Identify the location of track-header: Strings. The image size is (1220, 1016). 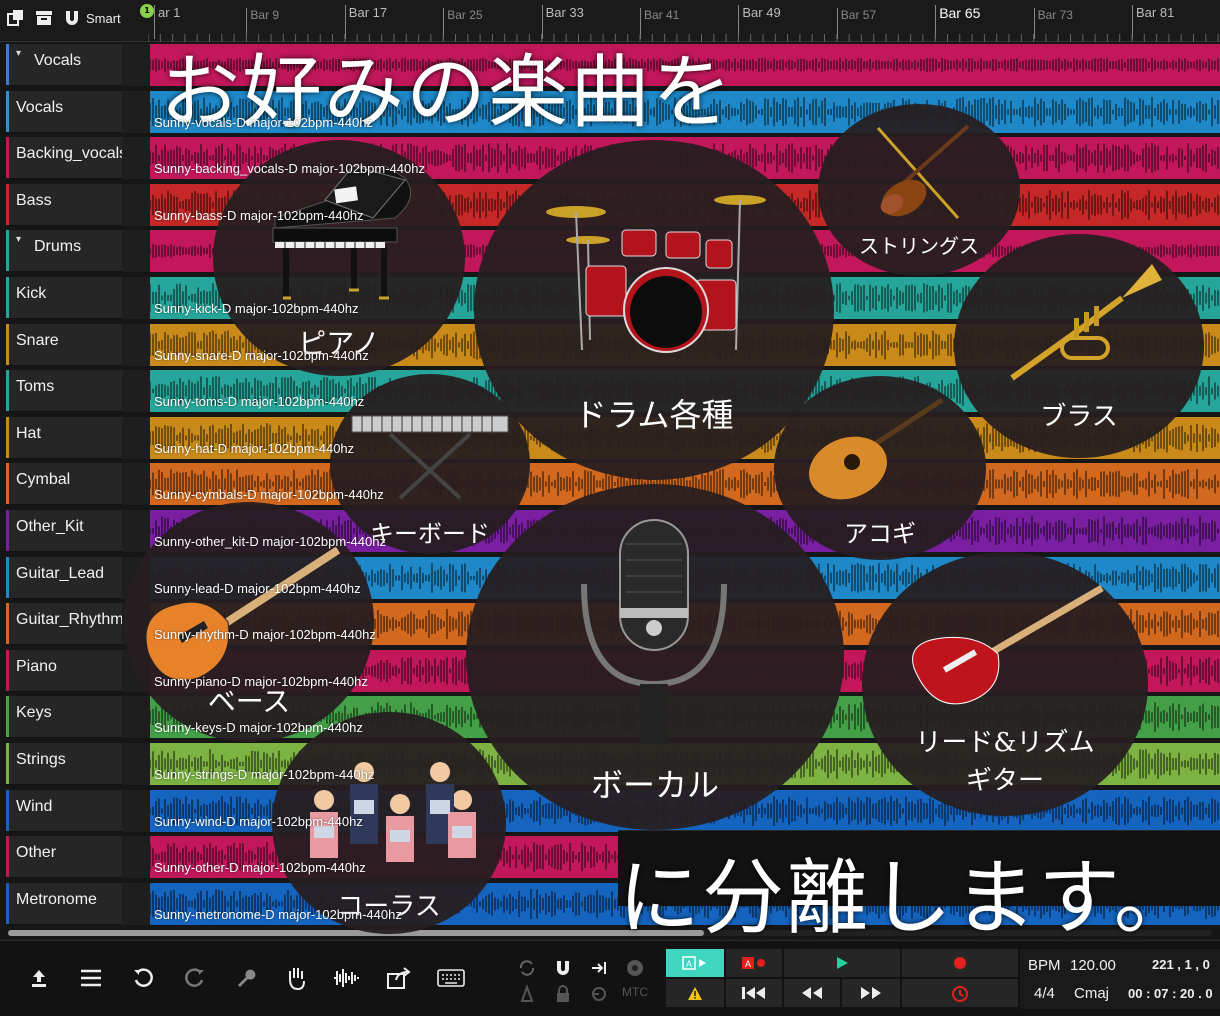
(64, 764).